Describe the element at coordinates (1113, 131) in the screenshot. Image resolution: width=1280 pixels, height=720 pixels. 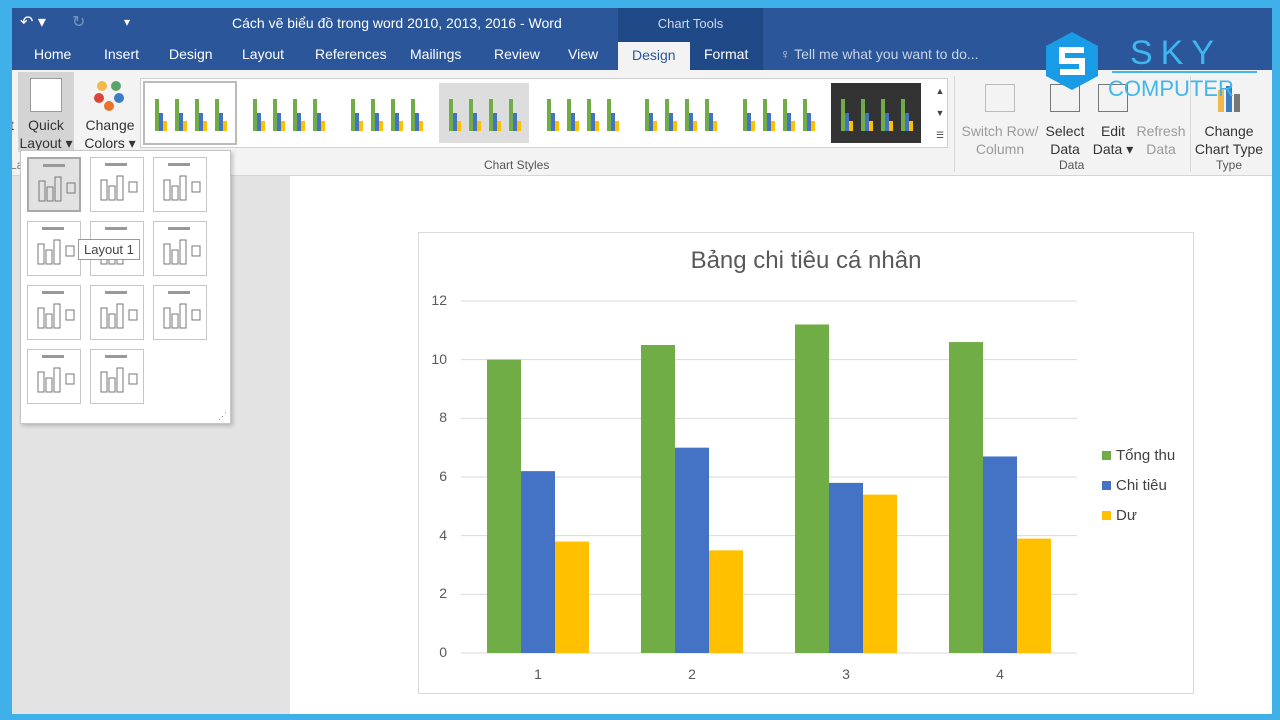
I see `edit-label: Edit` at that location.